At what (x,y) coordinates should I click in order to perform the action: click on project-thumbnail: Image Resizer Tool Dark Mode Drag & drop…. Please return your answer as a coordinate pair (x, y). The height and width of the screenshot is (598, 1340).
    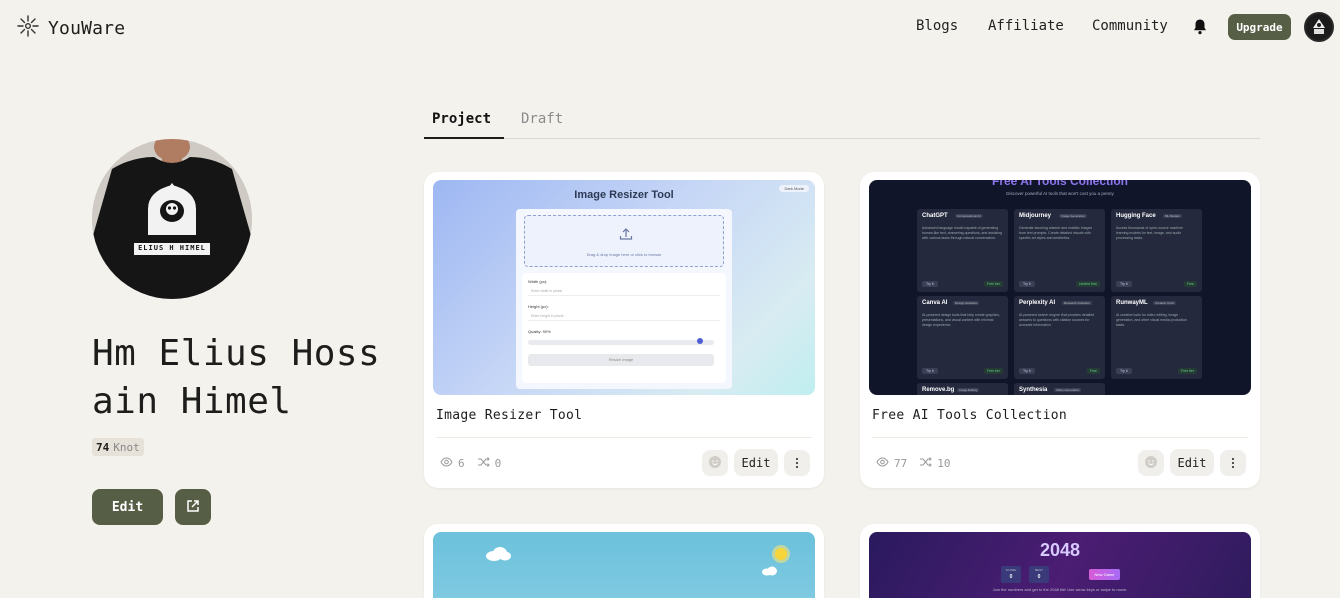
    Looking at the image, I should click on (624, 287).